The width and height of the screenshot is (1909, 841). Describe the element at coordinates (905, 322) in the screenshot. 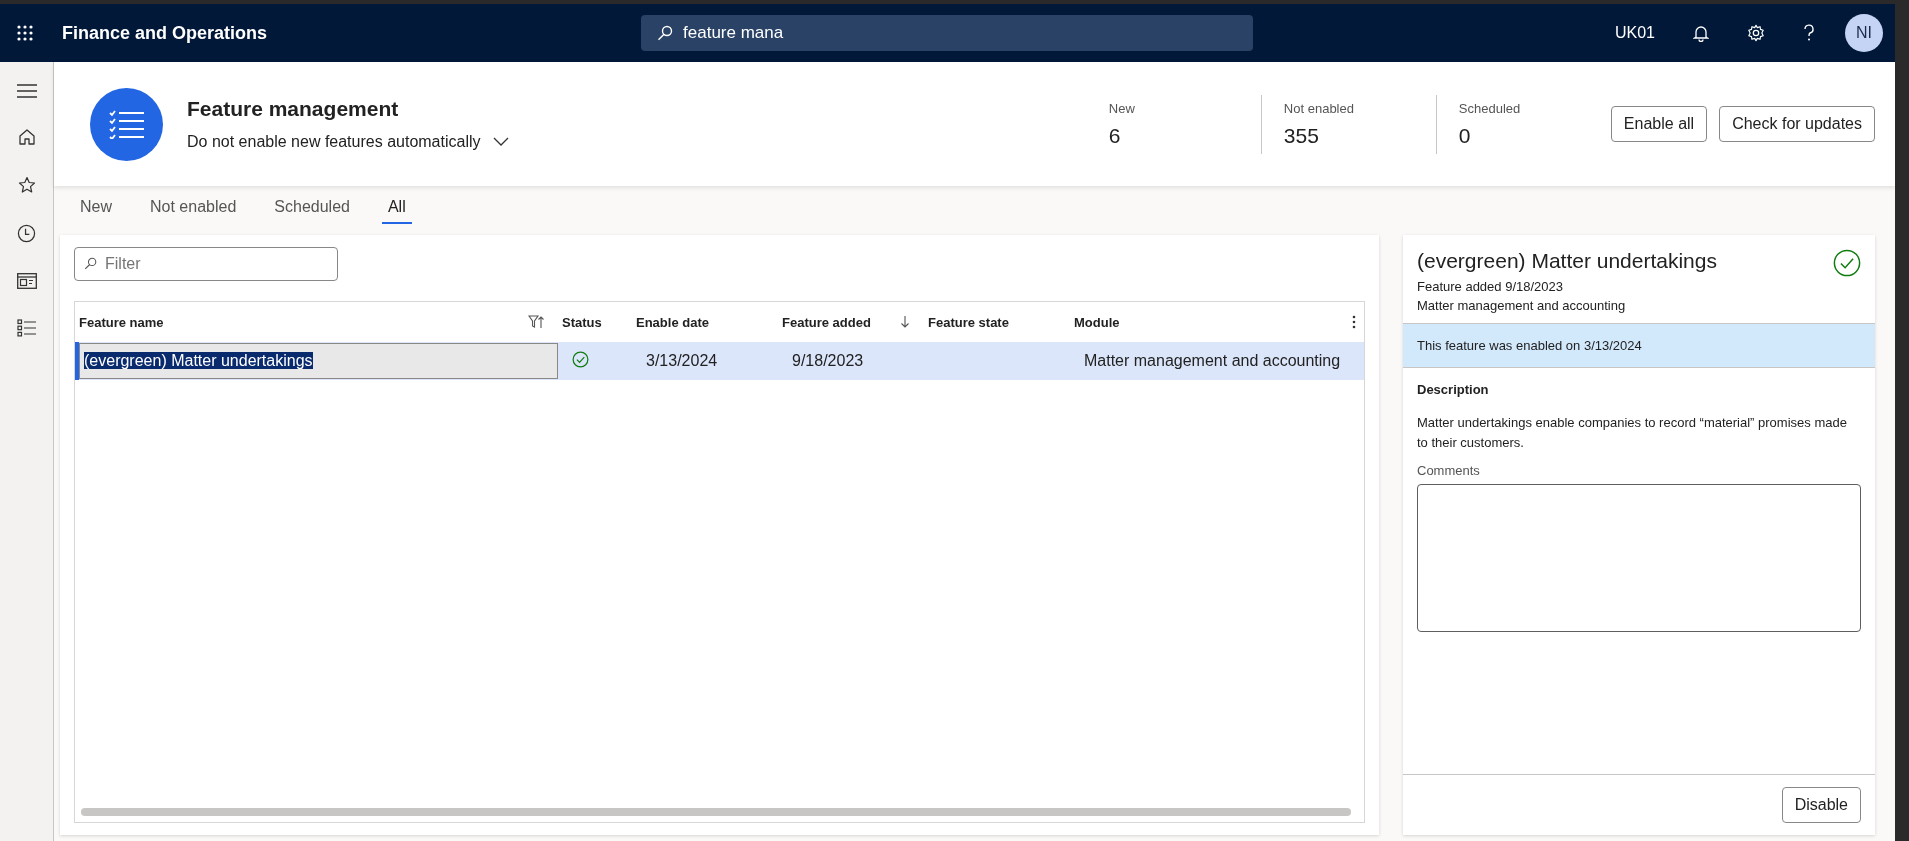

I see `sort-descending-icon` at that location.